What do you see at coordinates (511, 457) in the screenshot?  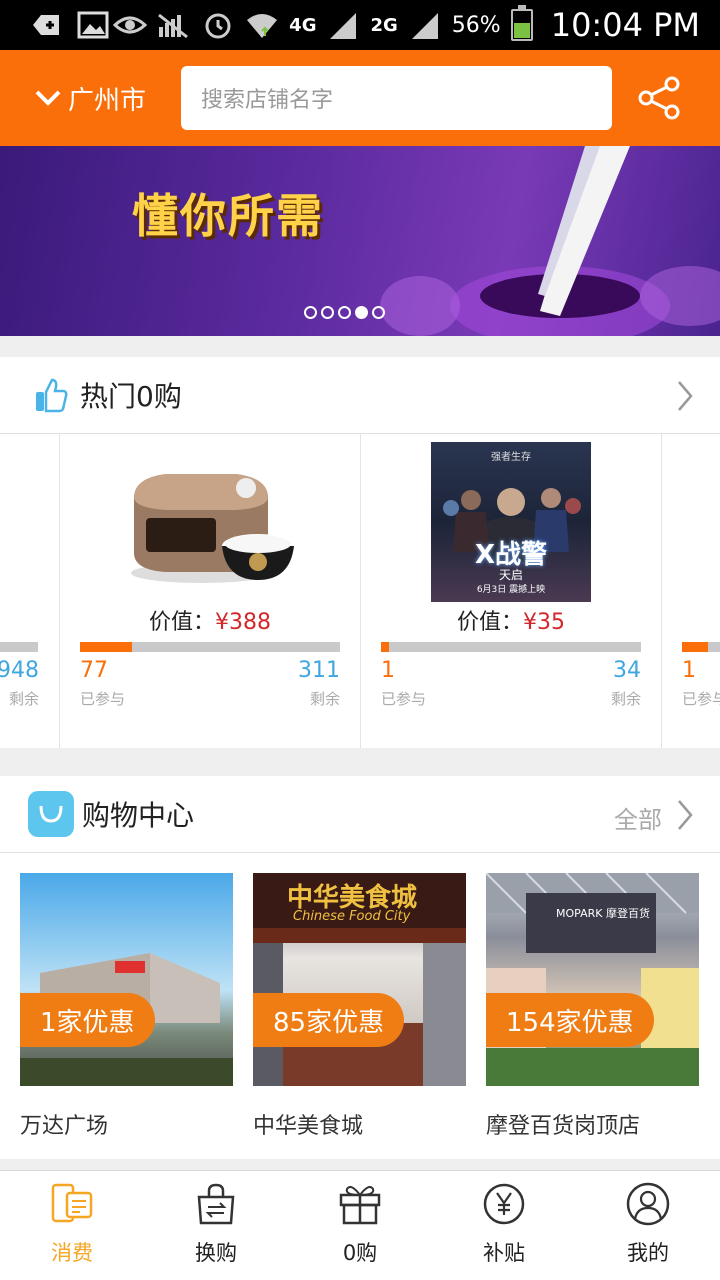 I see `poster-tagline: 强者生存` at bounding box center [511, 457].